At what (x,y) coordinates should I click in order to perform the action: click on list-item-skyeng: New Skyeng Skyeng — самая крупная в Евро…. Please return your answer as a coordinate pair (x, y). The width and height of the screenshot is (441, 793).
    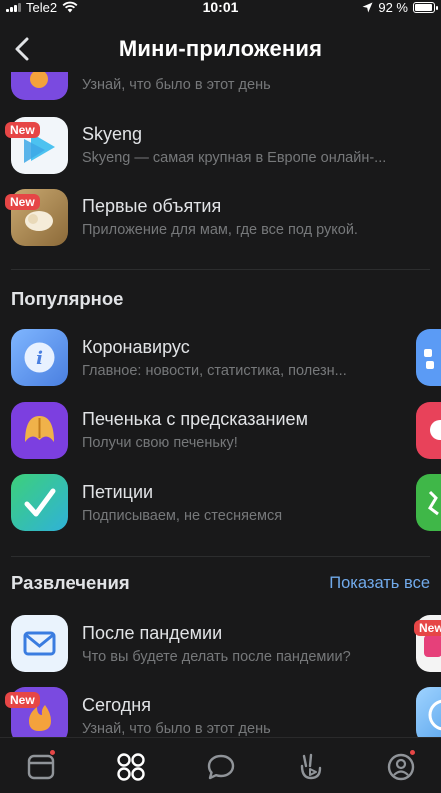
    Looking at the image, I should click on (220, 152).